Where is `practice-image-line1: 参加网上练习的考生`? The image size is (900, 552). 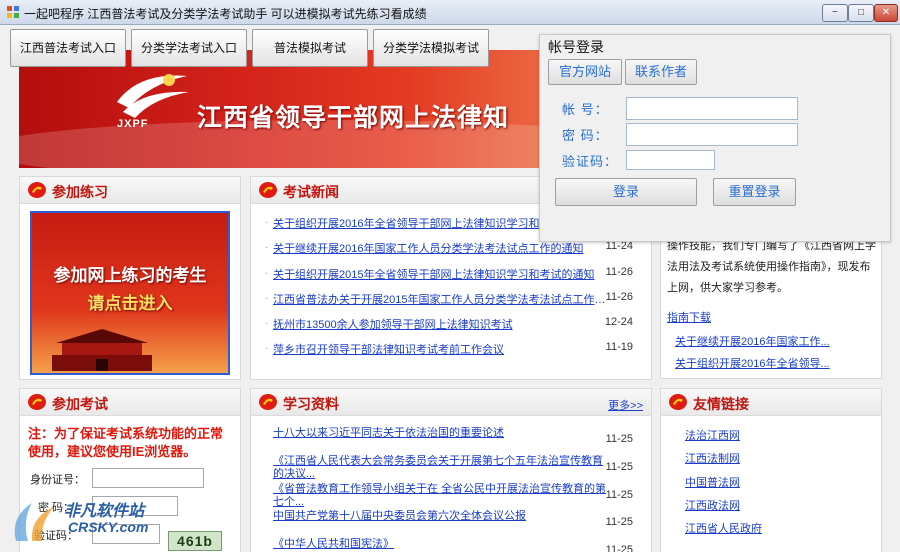 practice-image-line1: 参加网上练习的考生 is located at coordinates (130, 275).